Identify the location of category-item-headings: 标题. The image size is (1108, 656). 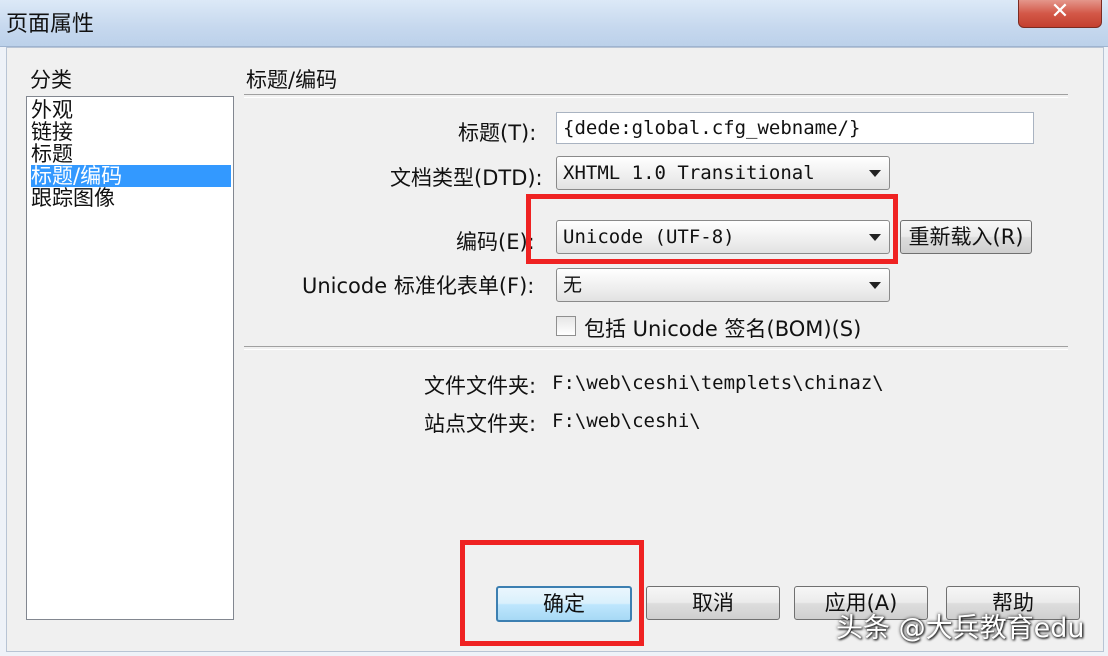
(131, 154).